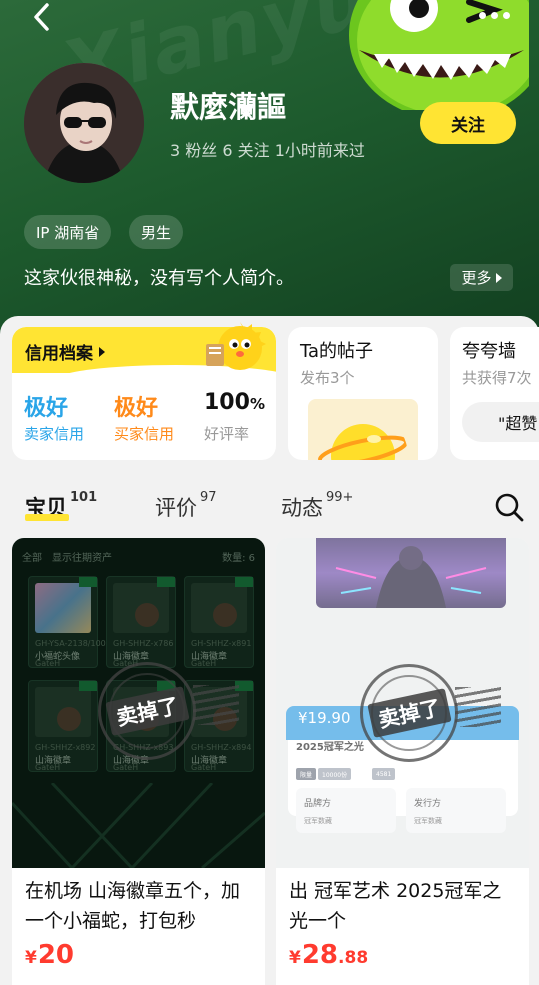  I want to click on product-title: 出 冠军艺术 2025冠军之光一个, so click(395, 906).